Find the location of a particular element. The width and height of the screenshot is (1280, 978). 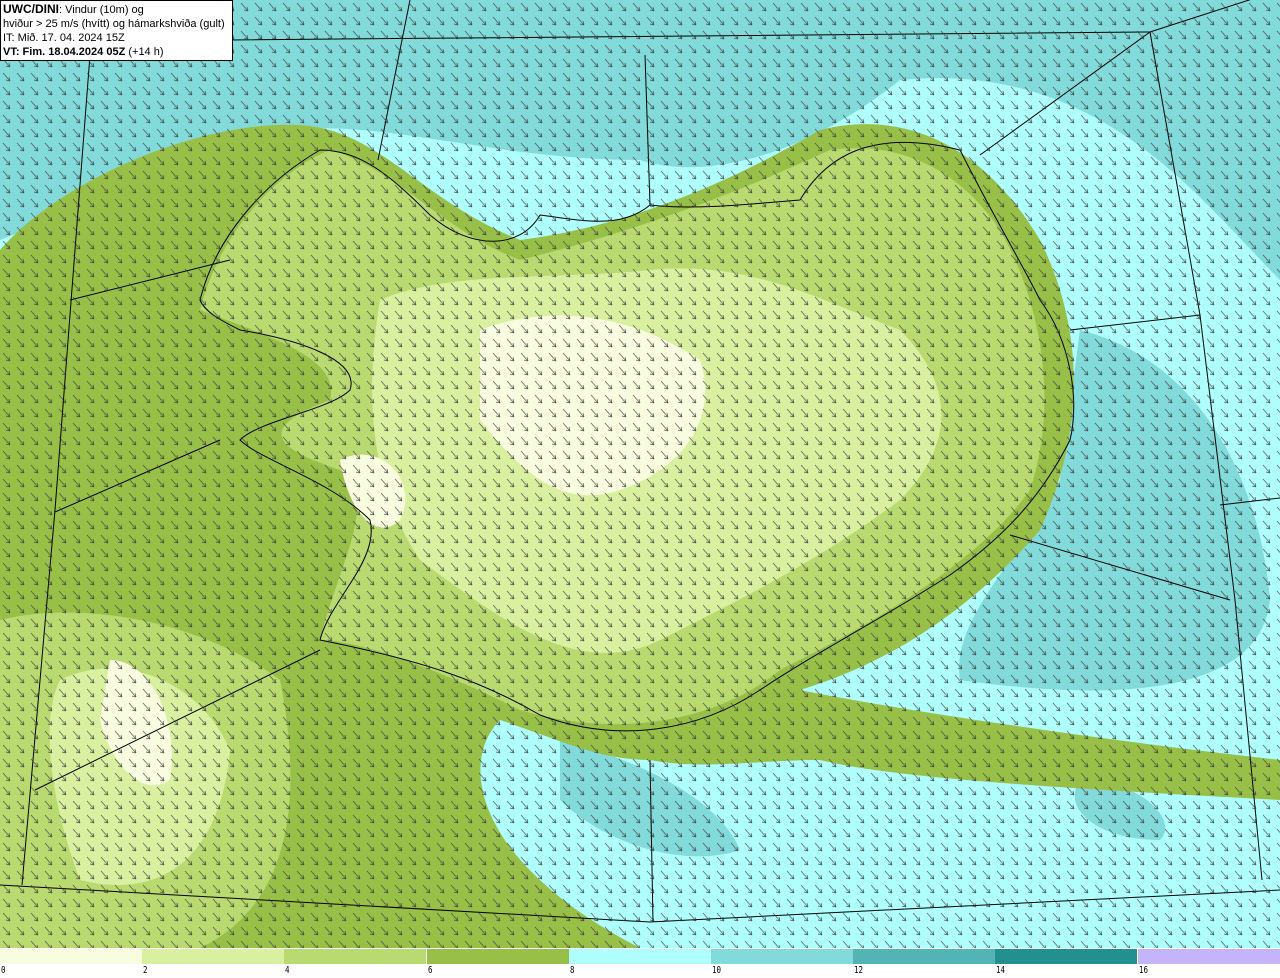

color-legend: 0 2 4 6 8 10 12 14 16 is located at coordinates (640, 963).